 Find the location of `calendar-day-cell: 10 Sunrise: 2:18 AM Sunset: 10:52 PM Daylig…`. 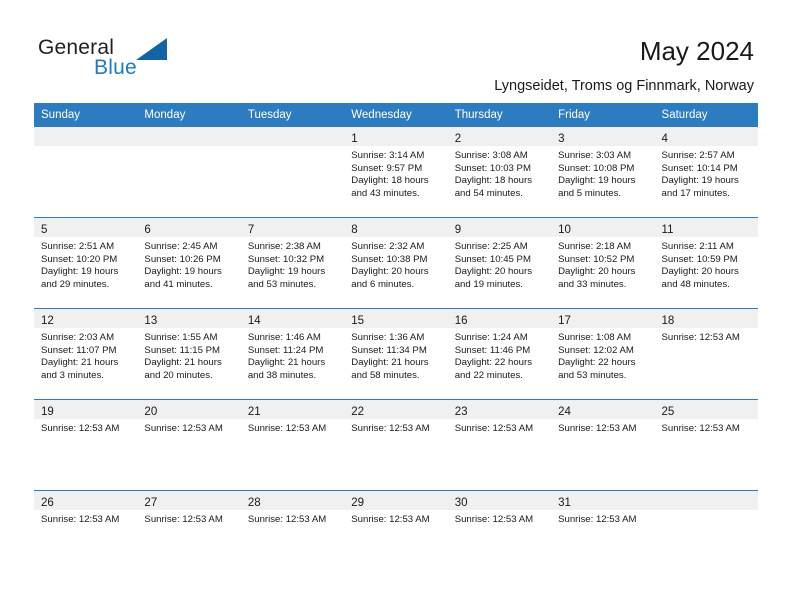

calendar-day-cell: 10 Sunrise: 2:18 AM Sunset: 10:52 PM Daylig… is located at coordinates (603, 263).